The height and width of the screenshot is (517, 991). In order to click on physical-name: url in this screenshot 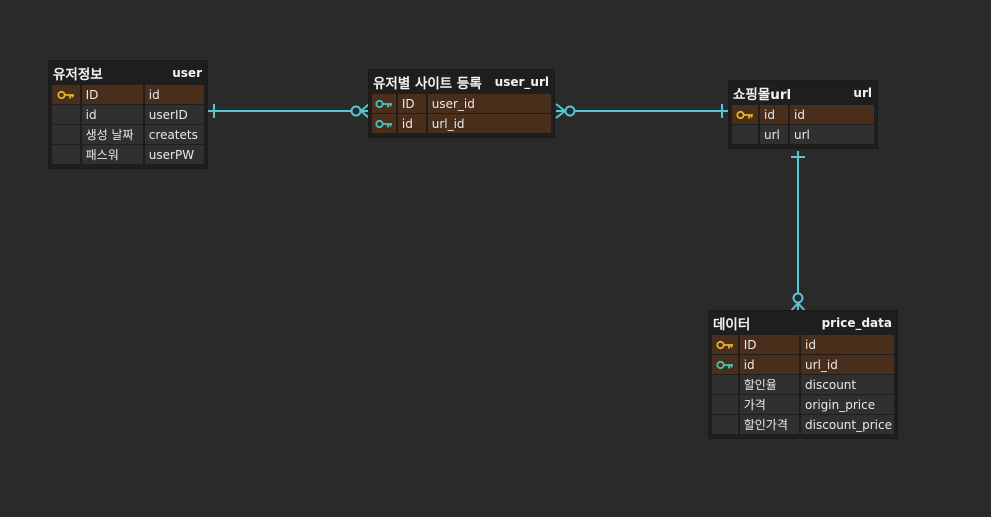, I will do `click(832, 134)`.